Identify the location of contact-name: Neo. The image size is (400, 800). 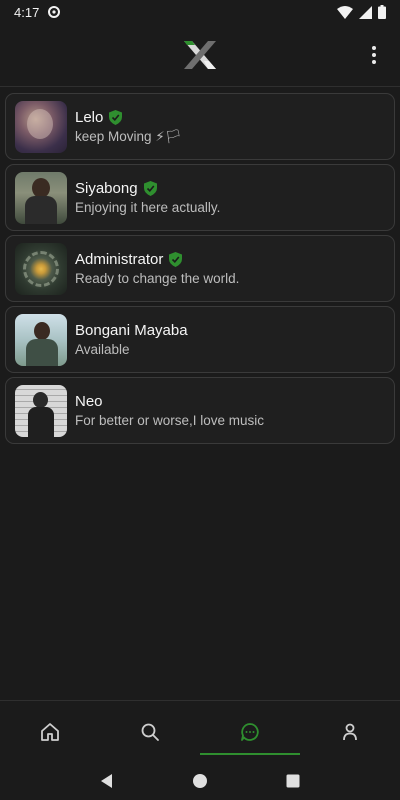
(89, 401).